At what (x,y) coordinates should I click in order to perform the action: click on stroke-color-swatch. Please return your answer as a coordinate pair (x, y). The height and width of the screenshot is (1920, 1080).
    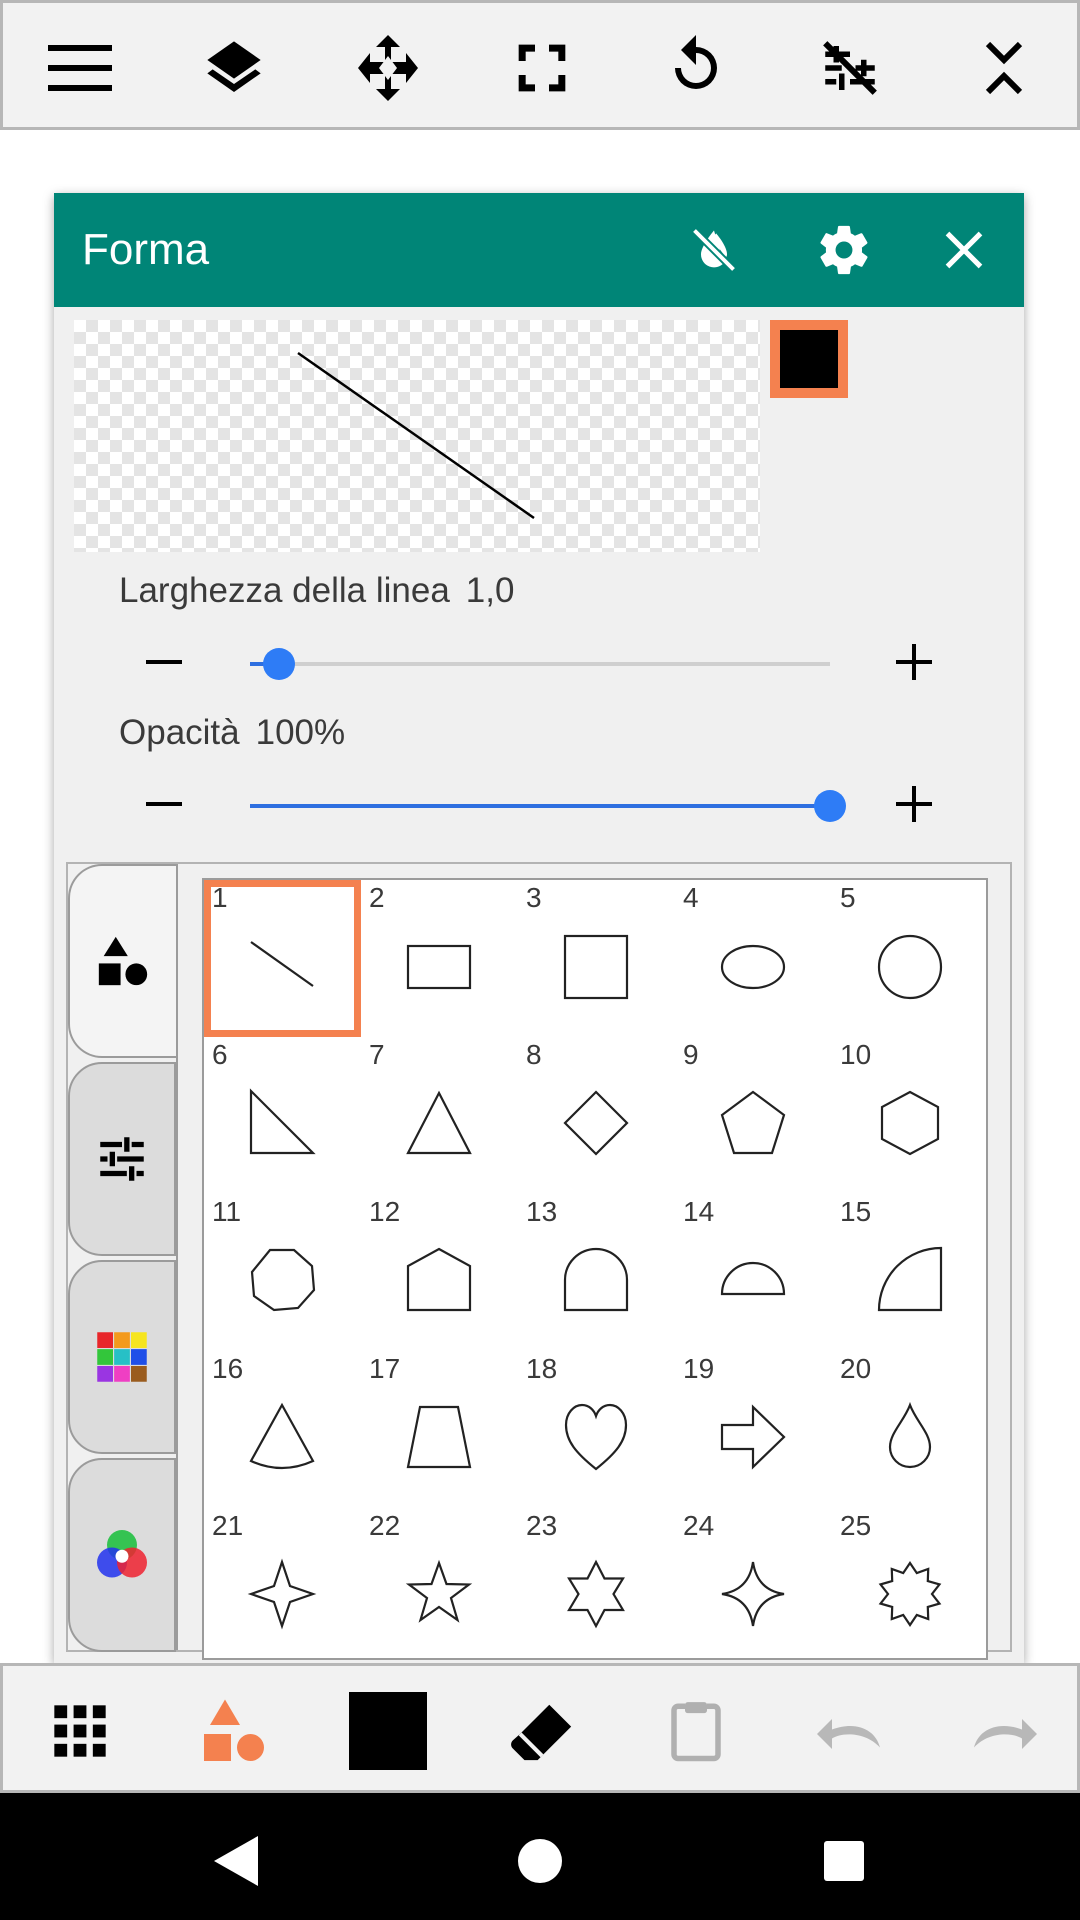
    Looking at the image, I should click on (809, 359).